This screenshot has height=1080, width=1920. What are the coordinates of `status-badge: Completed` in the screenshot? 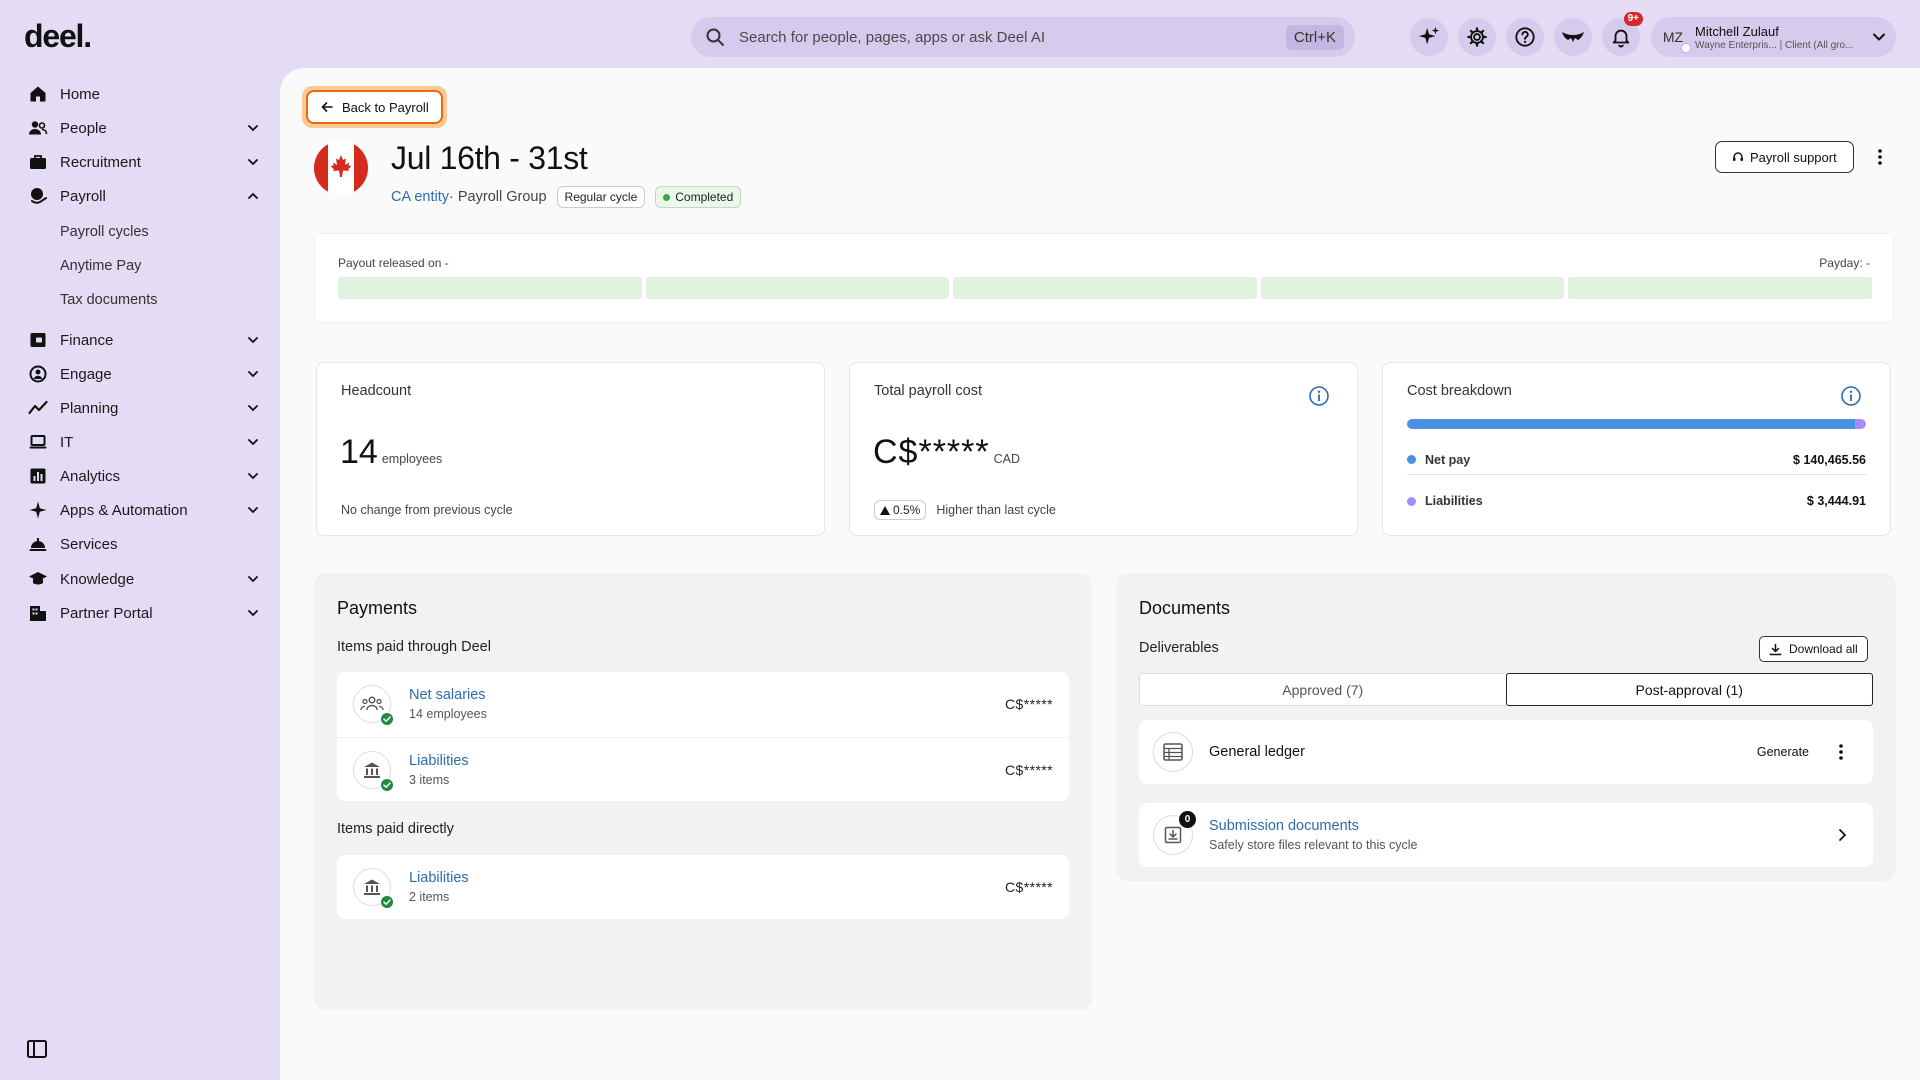 It's located at (698, 197).